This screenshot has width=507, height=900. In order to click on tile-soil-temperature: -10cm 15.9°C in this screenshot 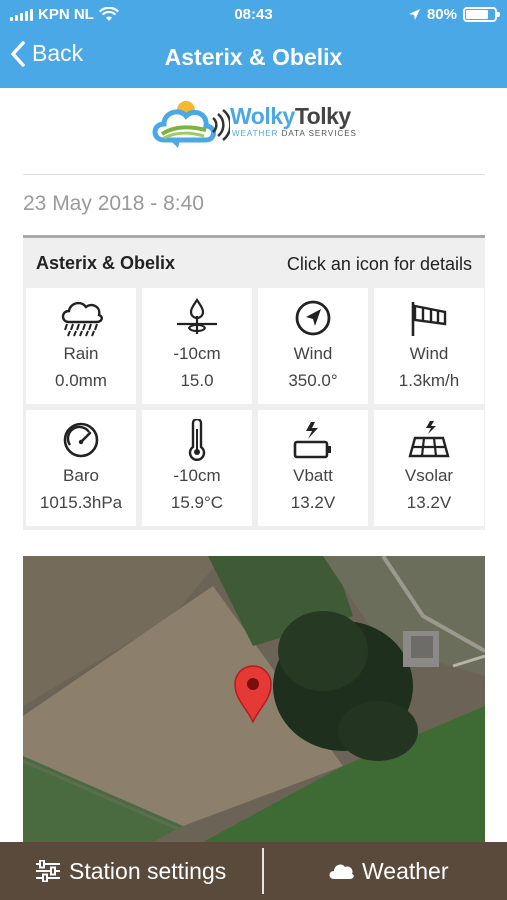, I will do `click(197, 468)`.